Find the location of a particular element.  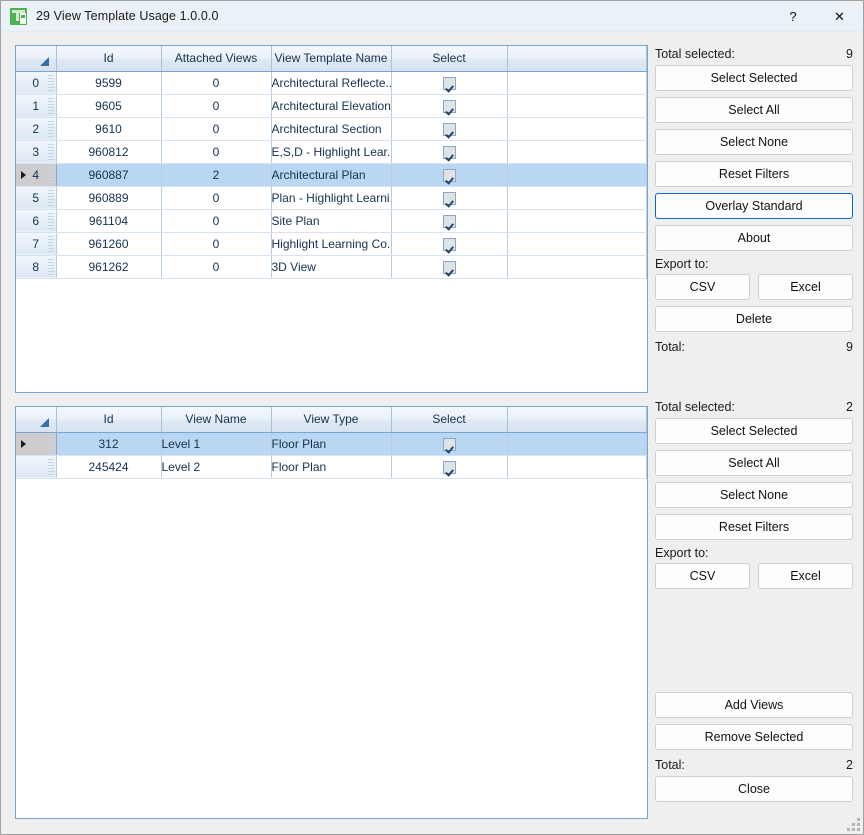

bottom-select-all-button: Select All is located at coordinates (754, 463).